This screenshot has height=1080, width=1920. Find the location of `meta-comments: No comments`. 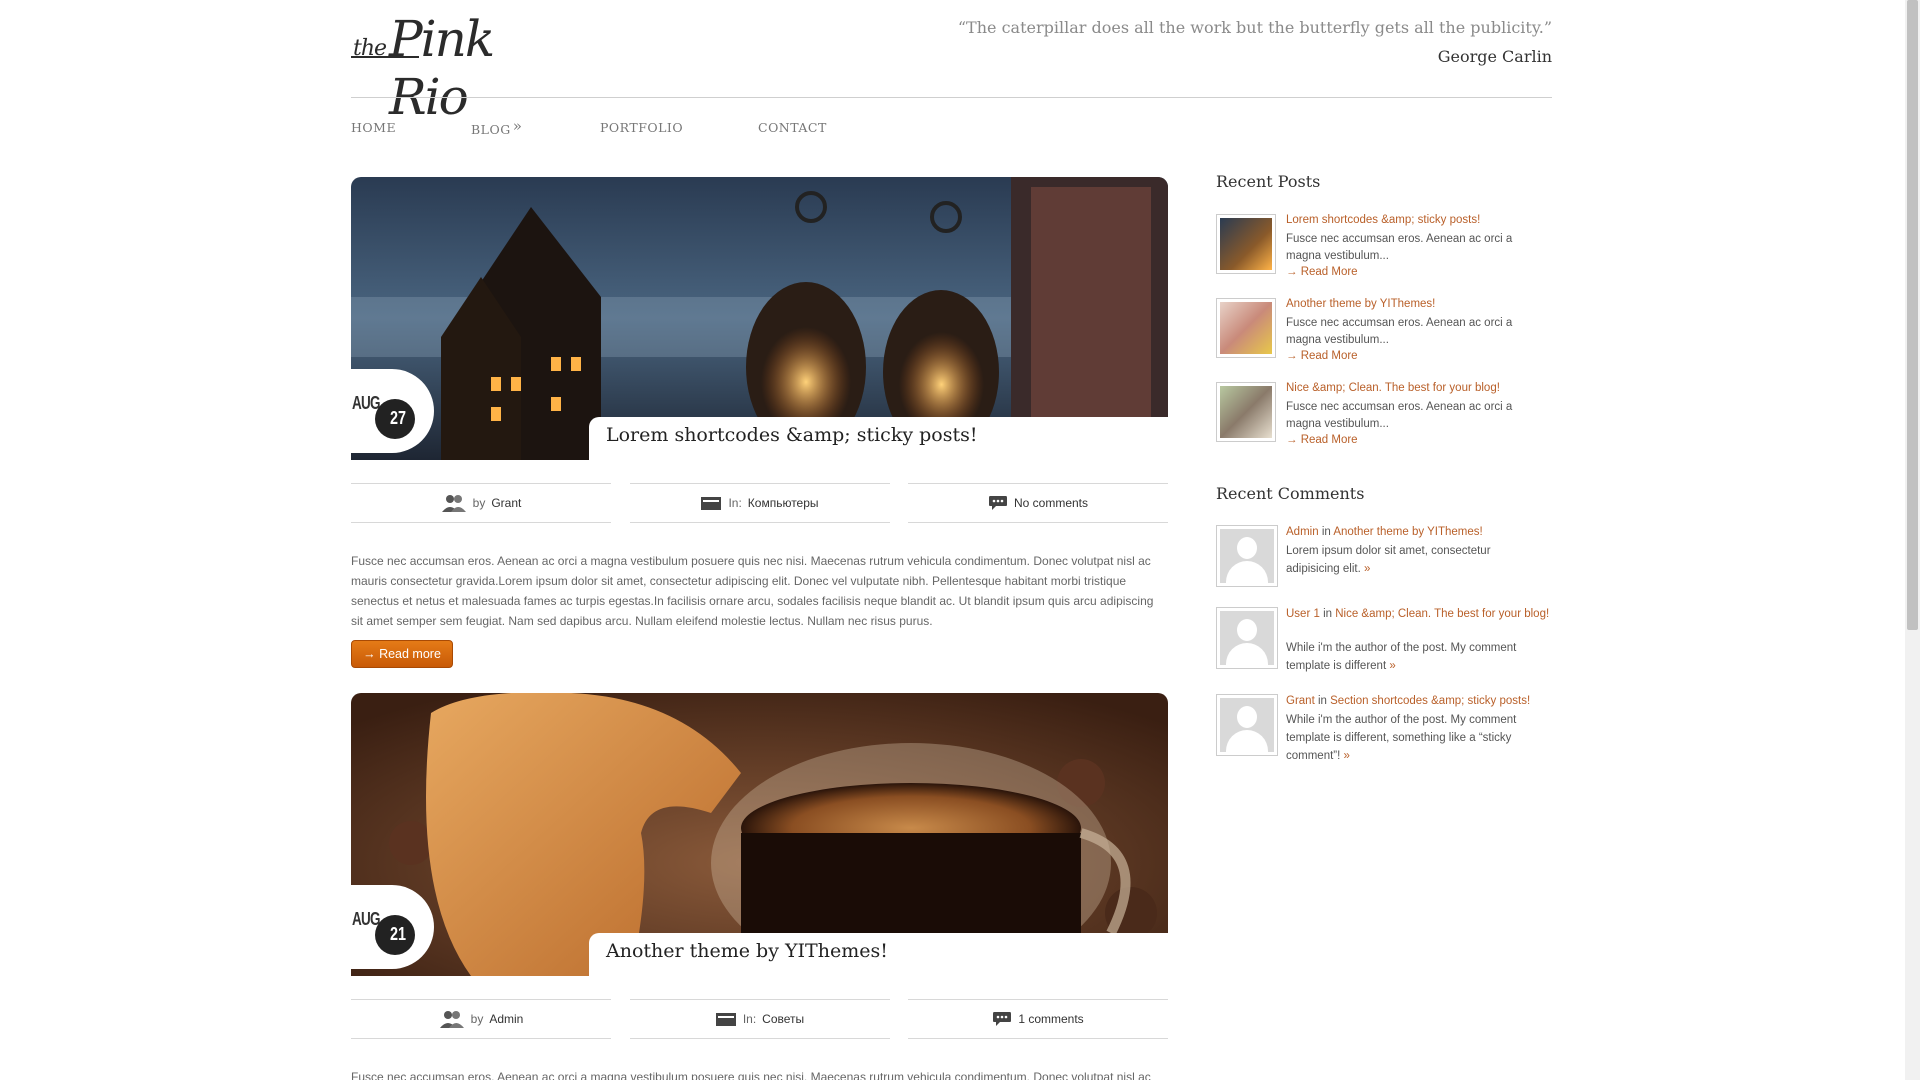

meta-comments: No comments is located at coordinates (1038, 503).